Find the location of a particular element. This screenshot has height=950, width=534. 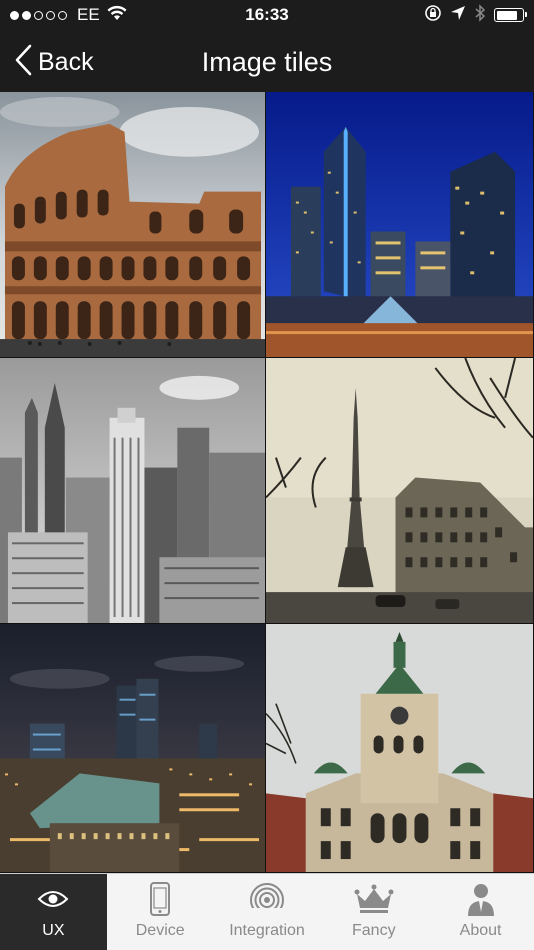

tab-device: Device is located at coordinates (160, 912).